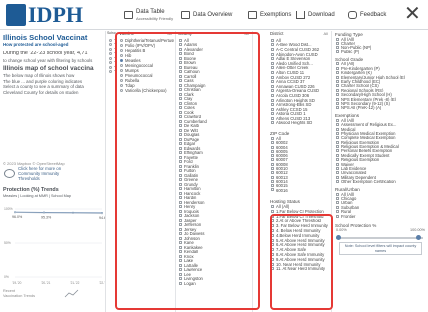  I want to click on data-point, so click(102, 213).